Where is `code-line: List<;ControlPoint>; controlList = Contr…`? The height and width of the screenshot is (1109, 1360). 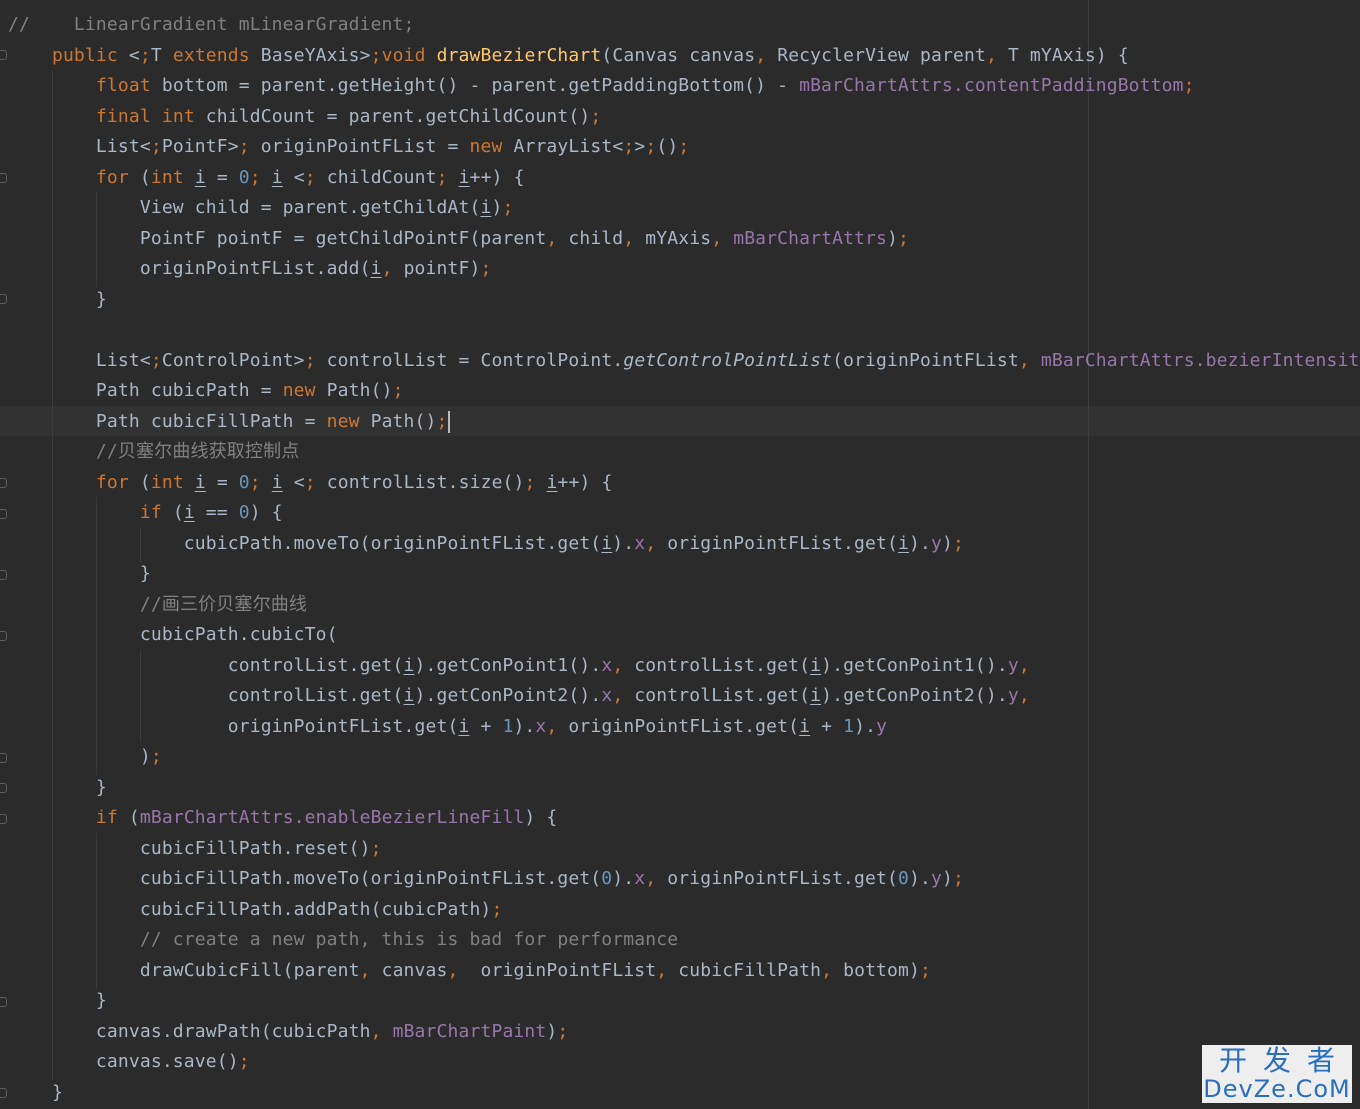 code-line: List<;ControlPoint>; controlList = Contr… is located at coordinates (680, 361).